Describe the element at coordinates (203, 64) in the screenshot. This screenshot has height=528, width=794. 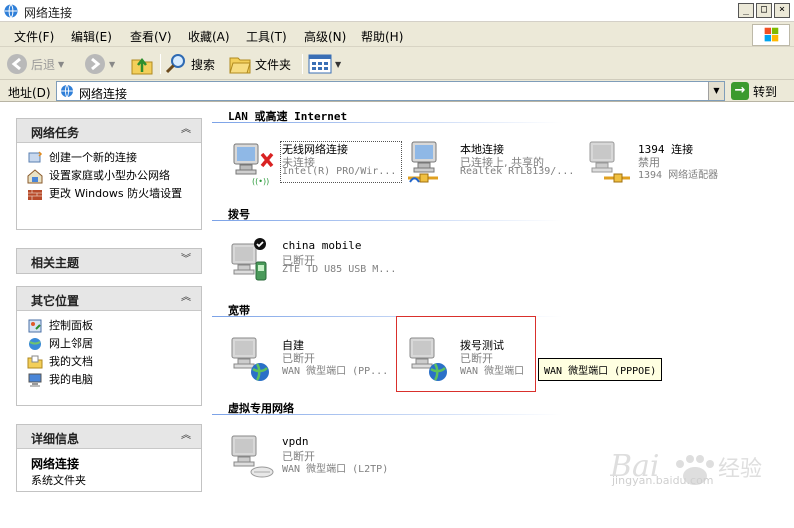
I see `search-label: 搜索` at that location.